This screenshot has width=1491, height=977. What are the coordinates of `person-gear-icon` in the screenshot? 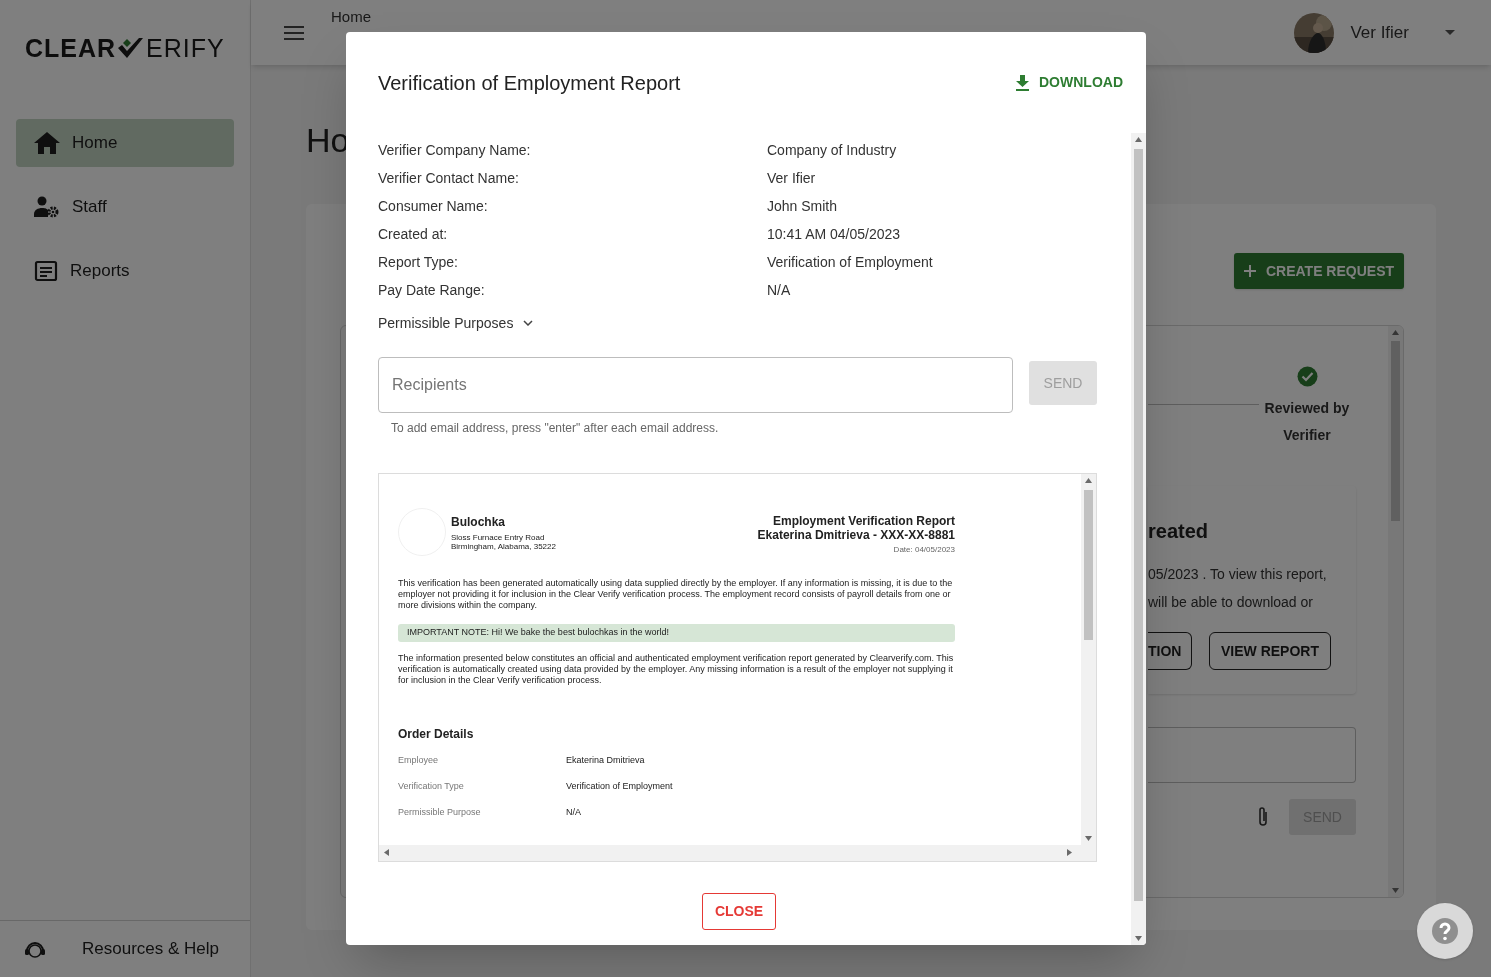 It's located at (47, 207).